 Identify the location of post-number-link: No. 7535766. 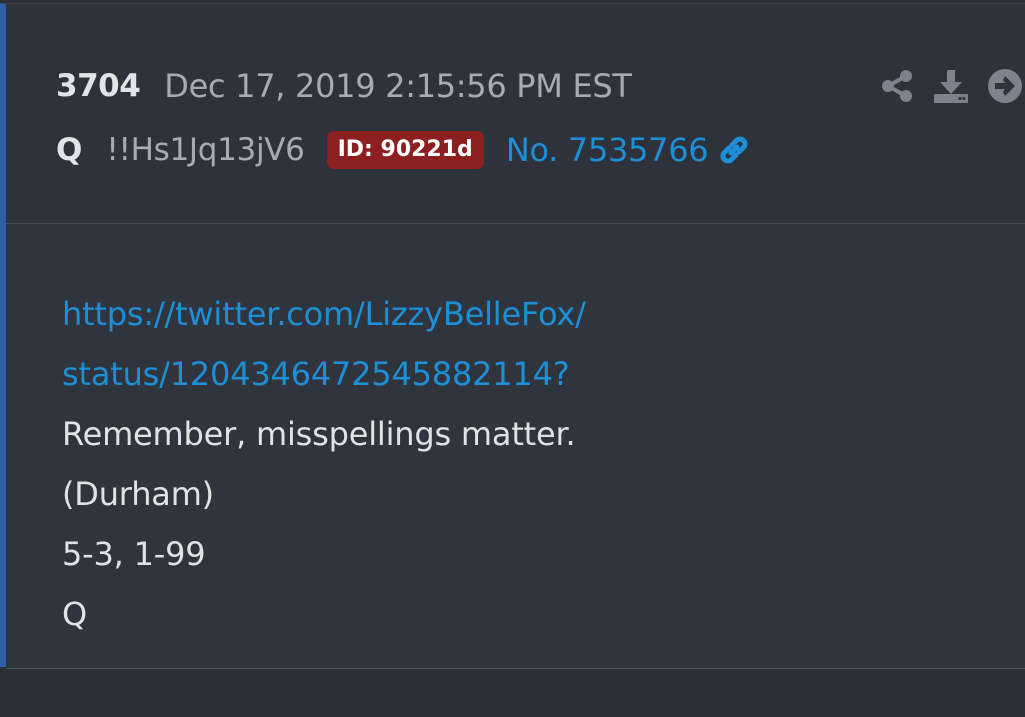
(607, 150).